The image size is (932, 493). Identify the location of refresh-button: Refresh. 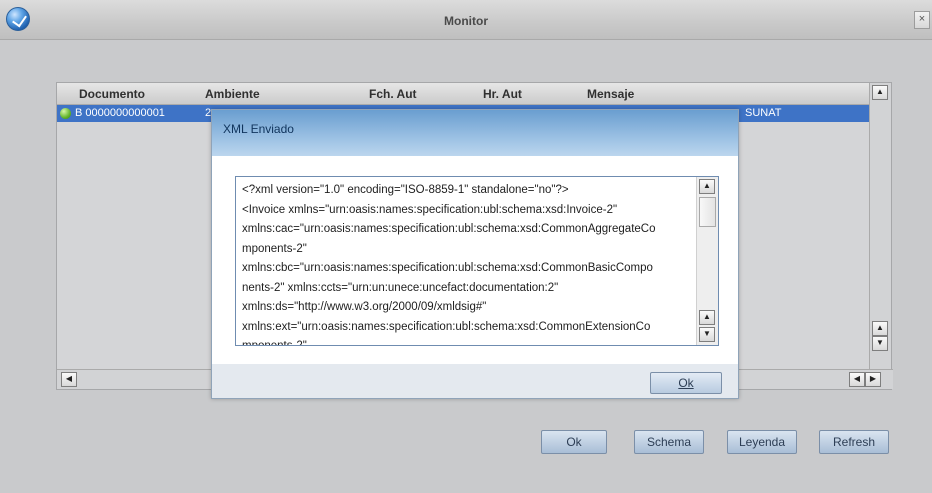
(854, 442).